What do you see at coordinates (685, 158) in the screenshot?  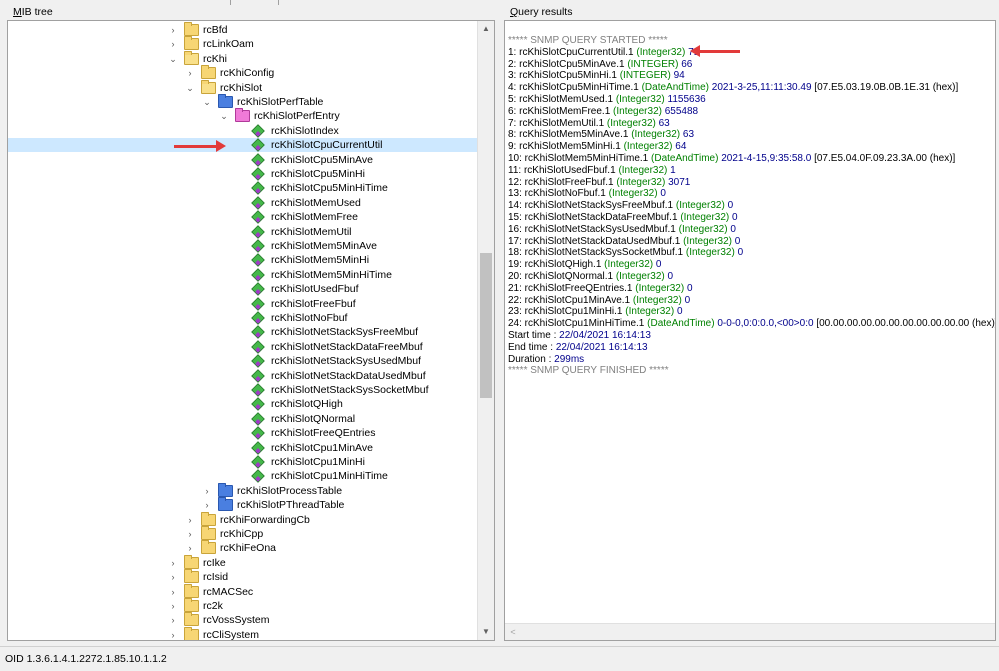 I see `result-type: (DateAndTime)` at bounding box center [685, 158].